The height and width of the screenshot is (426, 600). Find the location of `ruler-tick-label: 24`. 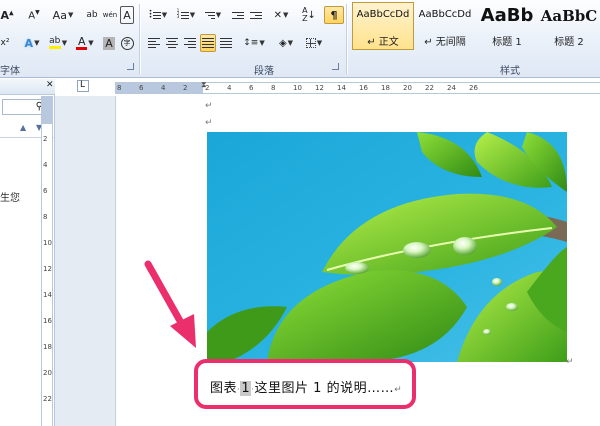

ruler-tick-label: 24 is located at coordinates (451, 88).